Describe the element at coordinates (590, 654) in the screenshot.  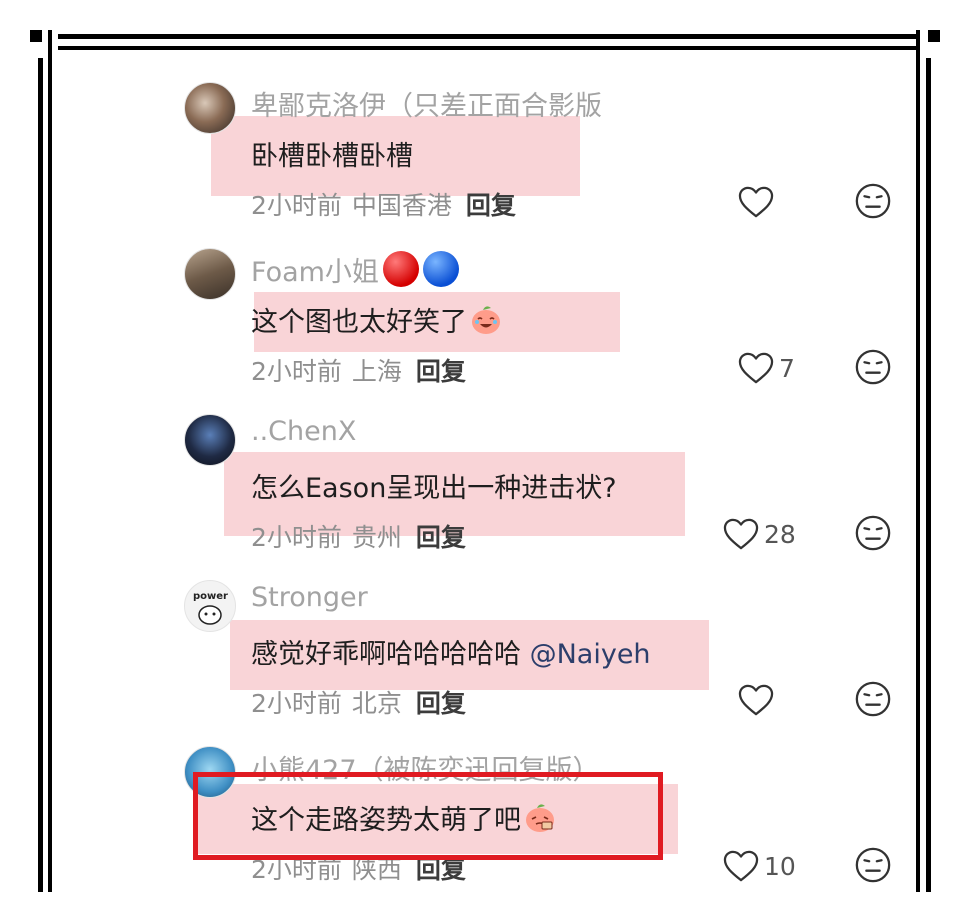
I see `mention-link: @Naiyeh` at that location.